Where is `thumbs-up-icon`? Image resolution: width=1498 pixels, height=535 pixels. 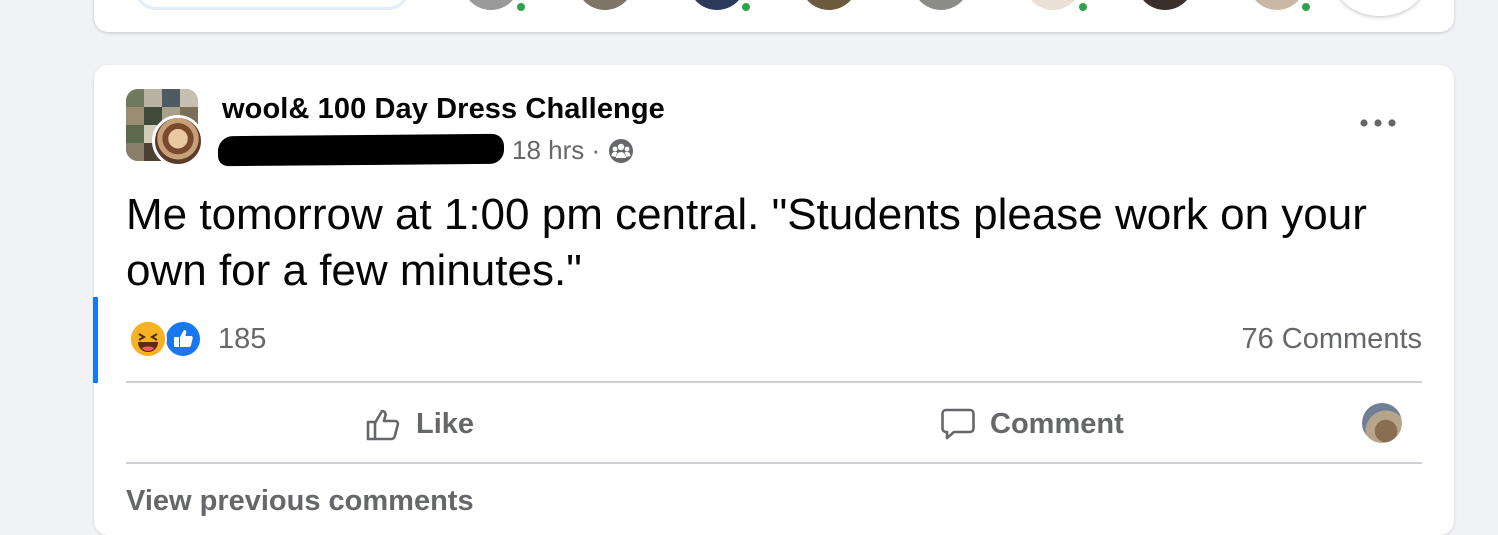
thumbs-up-icon is located at coordinates (383, 425).